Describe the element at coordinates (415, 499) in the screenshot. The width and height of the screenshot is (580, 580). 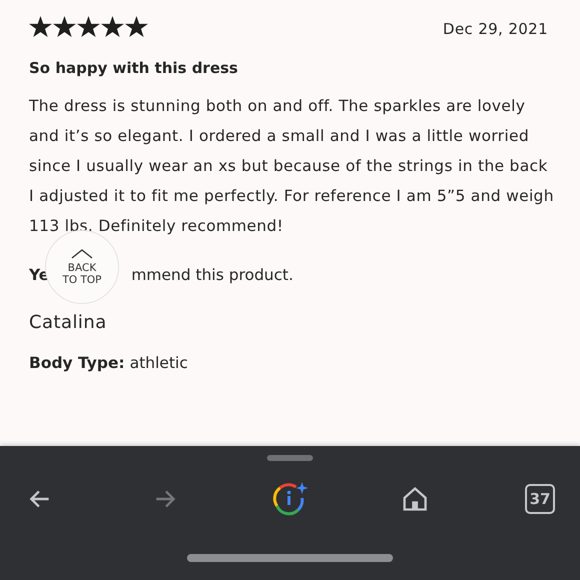
I see `home-icon` at that location.